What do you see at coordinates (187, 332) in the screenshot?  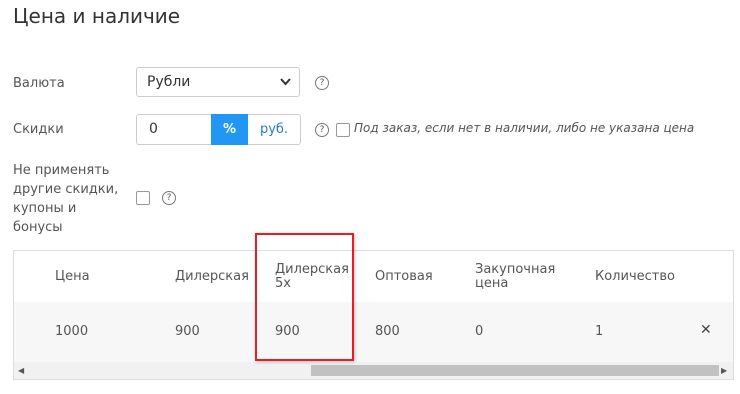 I see `cell-dealer: 900` at bounding box center [187, 332].